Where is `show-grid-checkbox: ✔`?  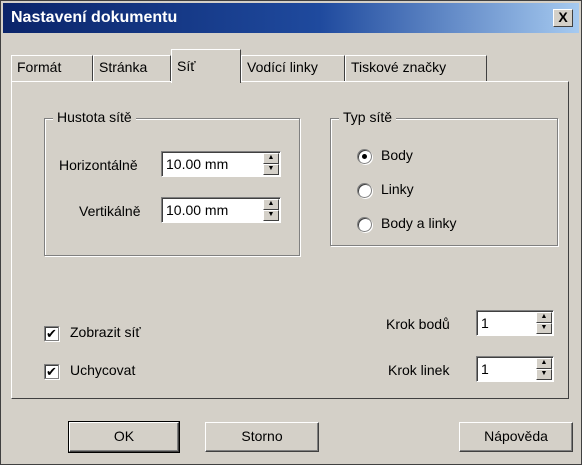 show-grid-checkbox: ✔ is located at coordinates (51, 333).